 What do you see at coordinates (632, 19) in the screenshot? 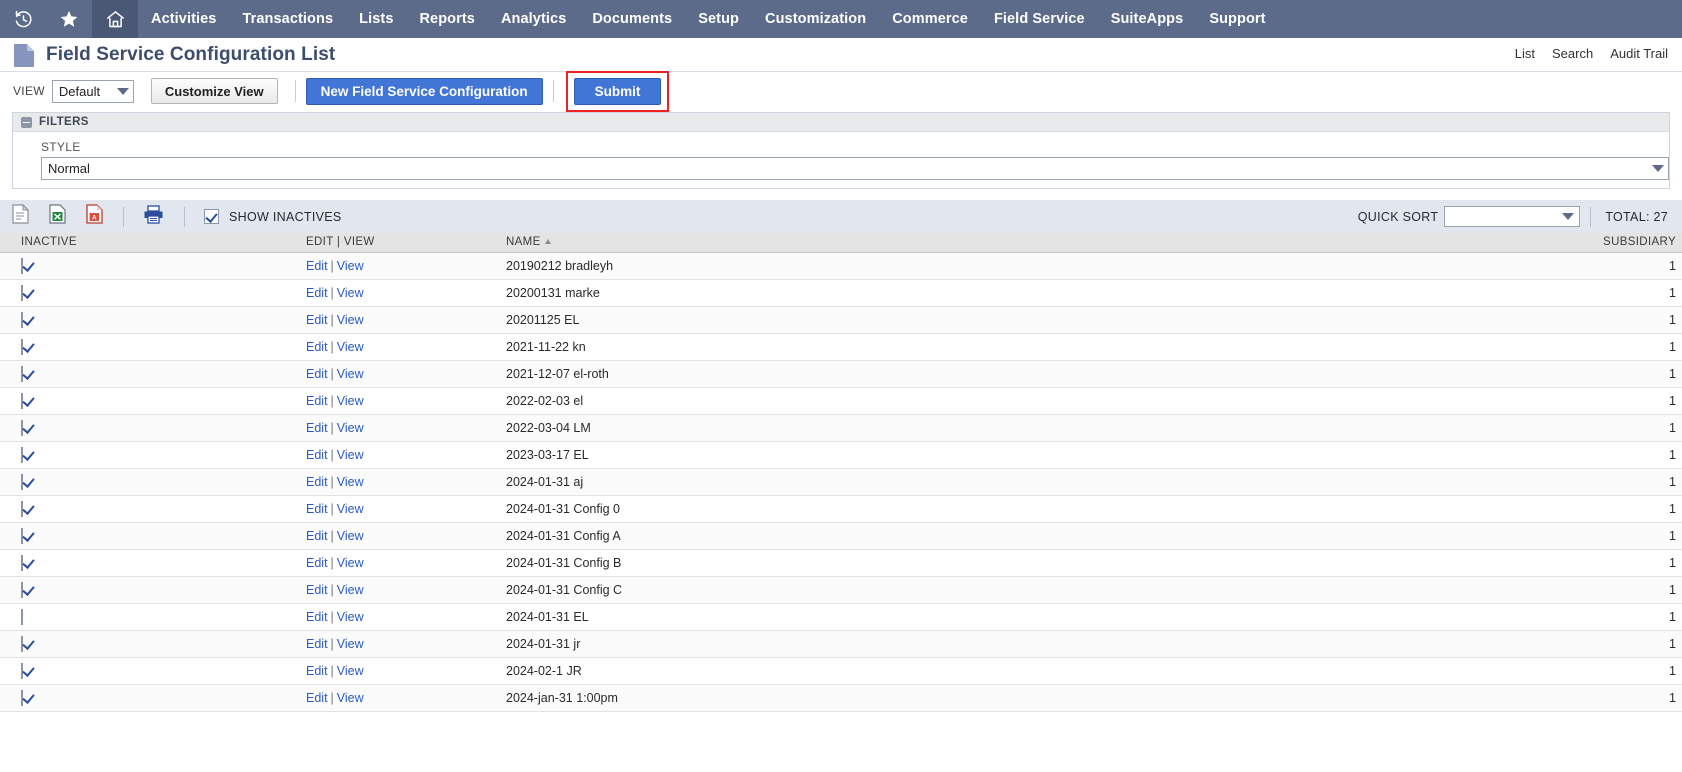
I see `nav-item-documents: Documents` at bounding box center [632, 19].